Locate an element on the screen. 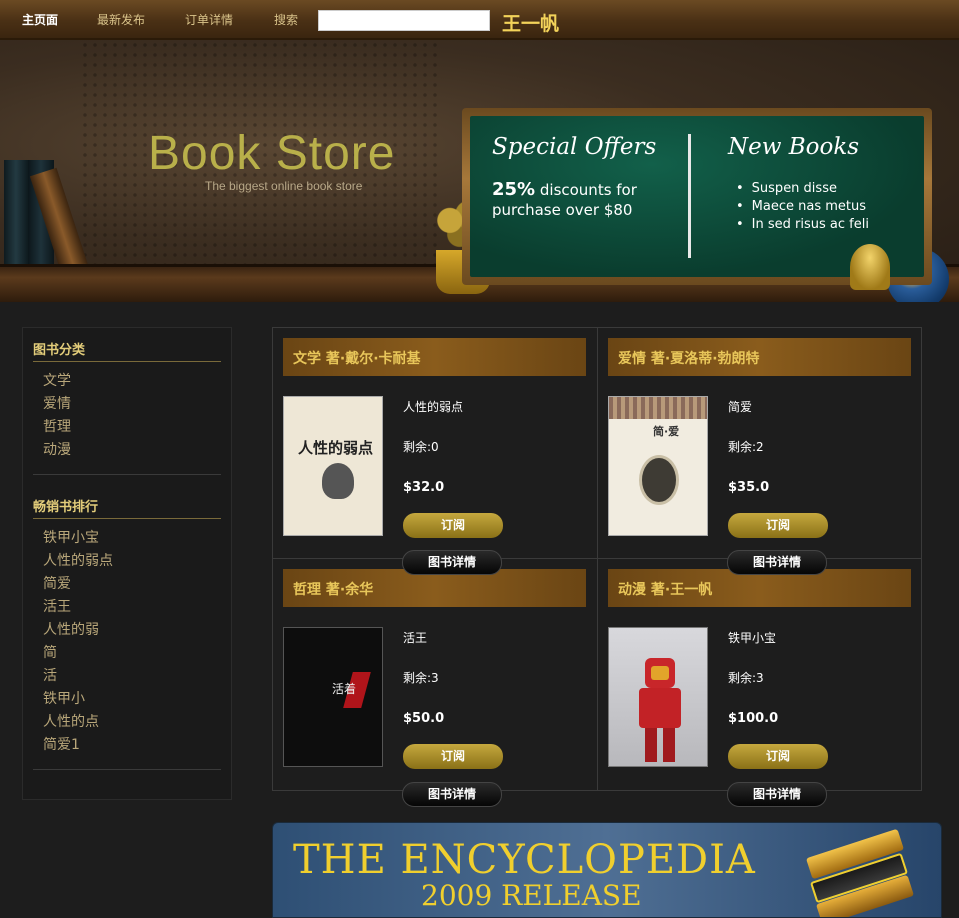 The height and width of the screenshot is (918, 959). product-price: $35.0 is located at coordinates (749, 487).